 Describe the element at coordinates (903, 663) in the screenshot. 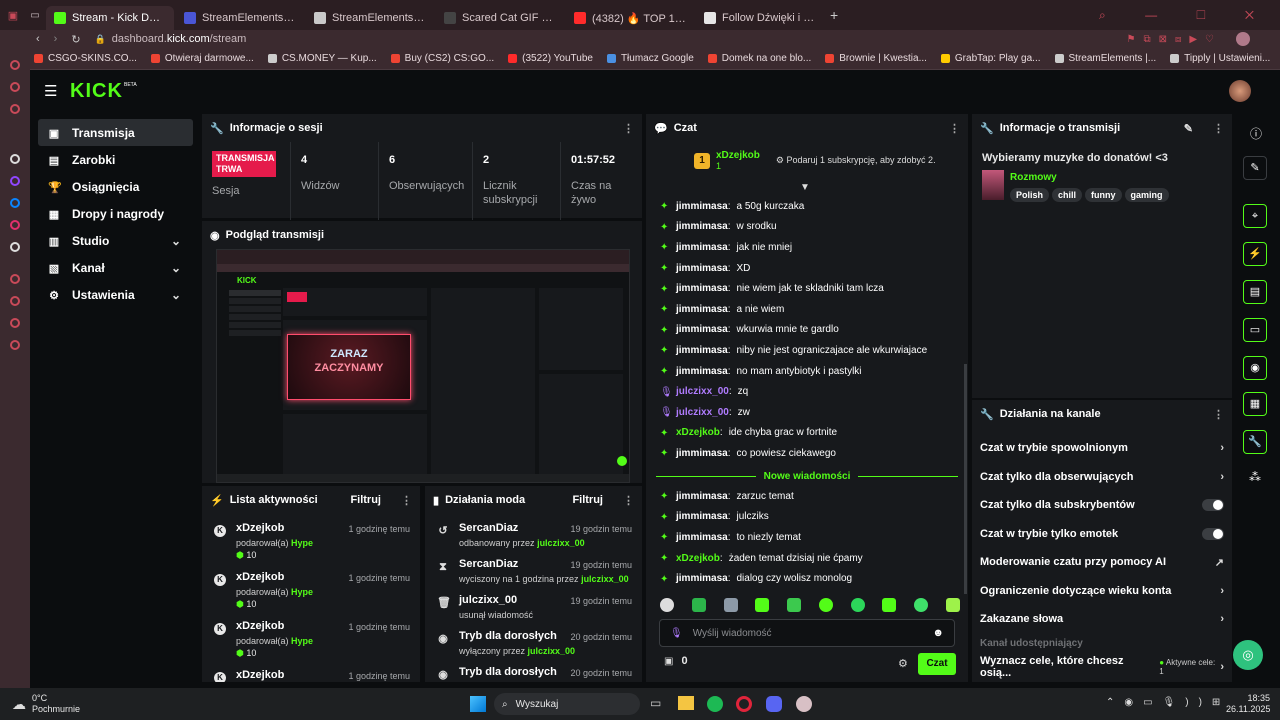

I see `chat-settings-icon: ⚙` at that location.